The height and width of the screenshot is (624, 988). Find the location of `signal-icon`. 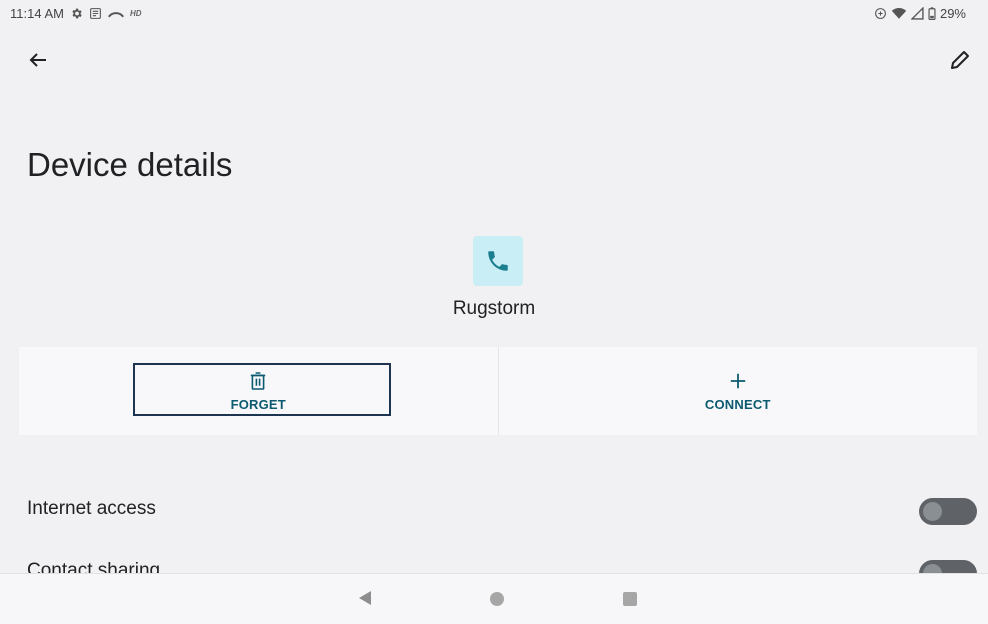

signal-icon is located at coordinates (917, 13).